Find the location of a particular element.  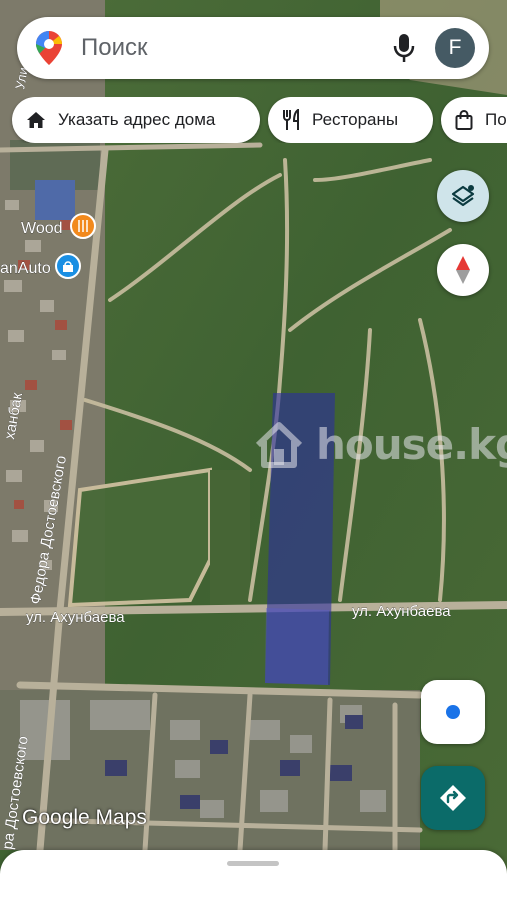

chip-shopping: По is located at coordinates (474, 120).